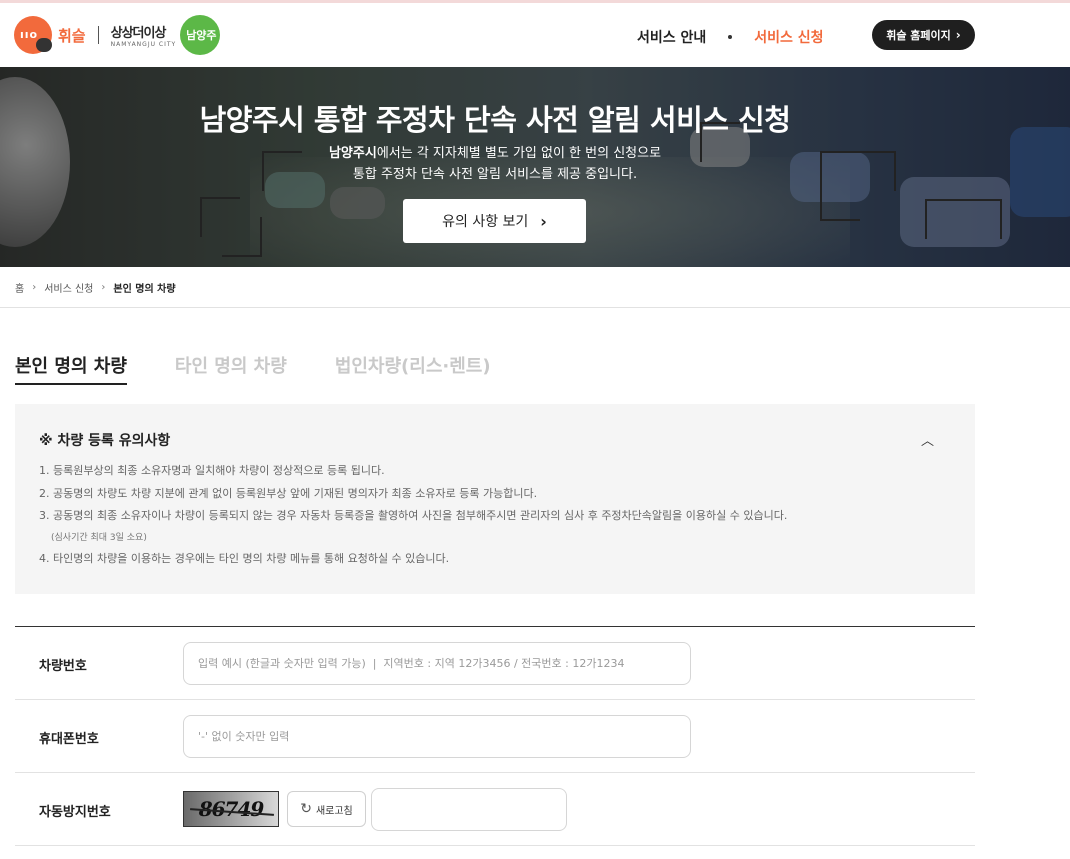  I want to click on vehicle-number-label: 차량번호, so click(63, 666).